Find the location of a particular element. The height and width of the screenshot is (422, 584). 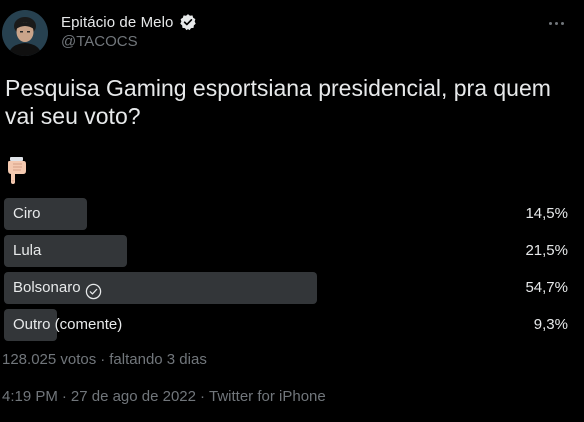

poll-time-left: faltando 3 dias is located at coordinates (158, 359).